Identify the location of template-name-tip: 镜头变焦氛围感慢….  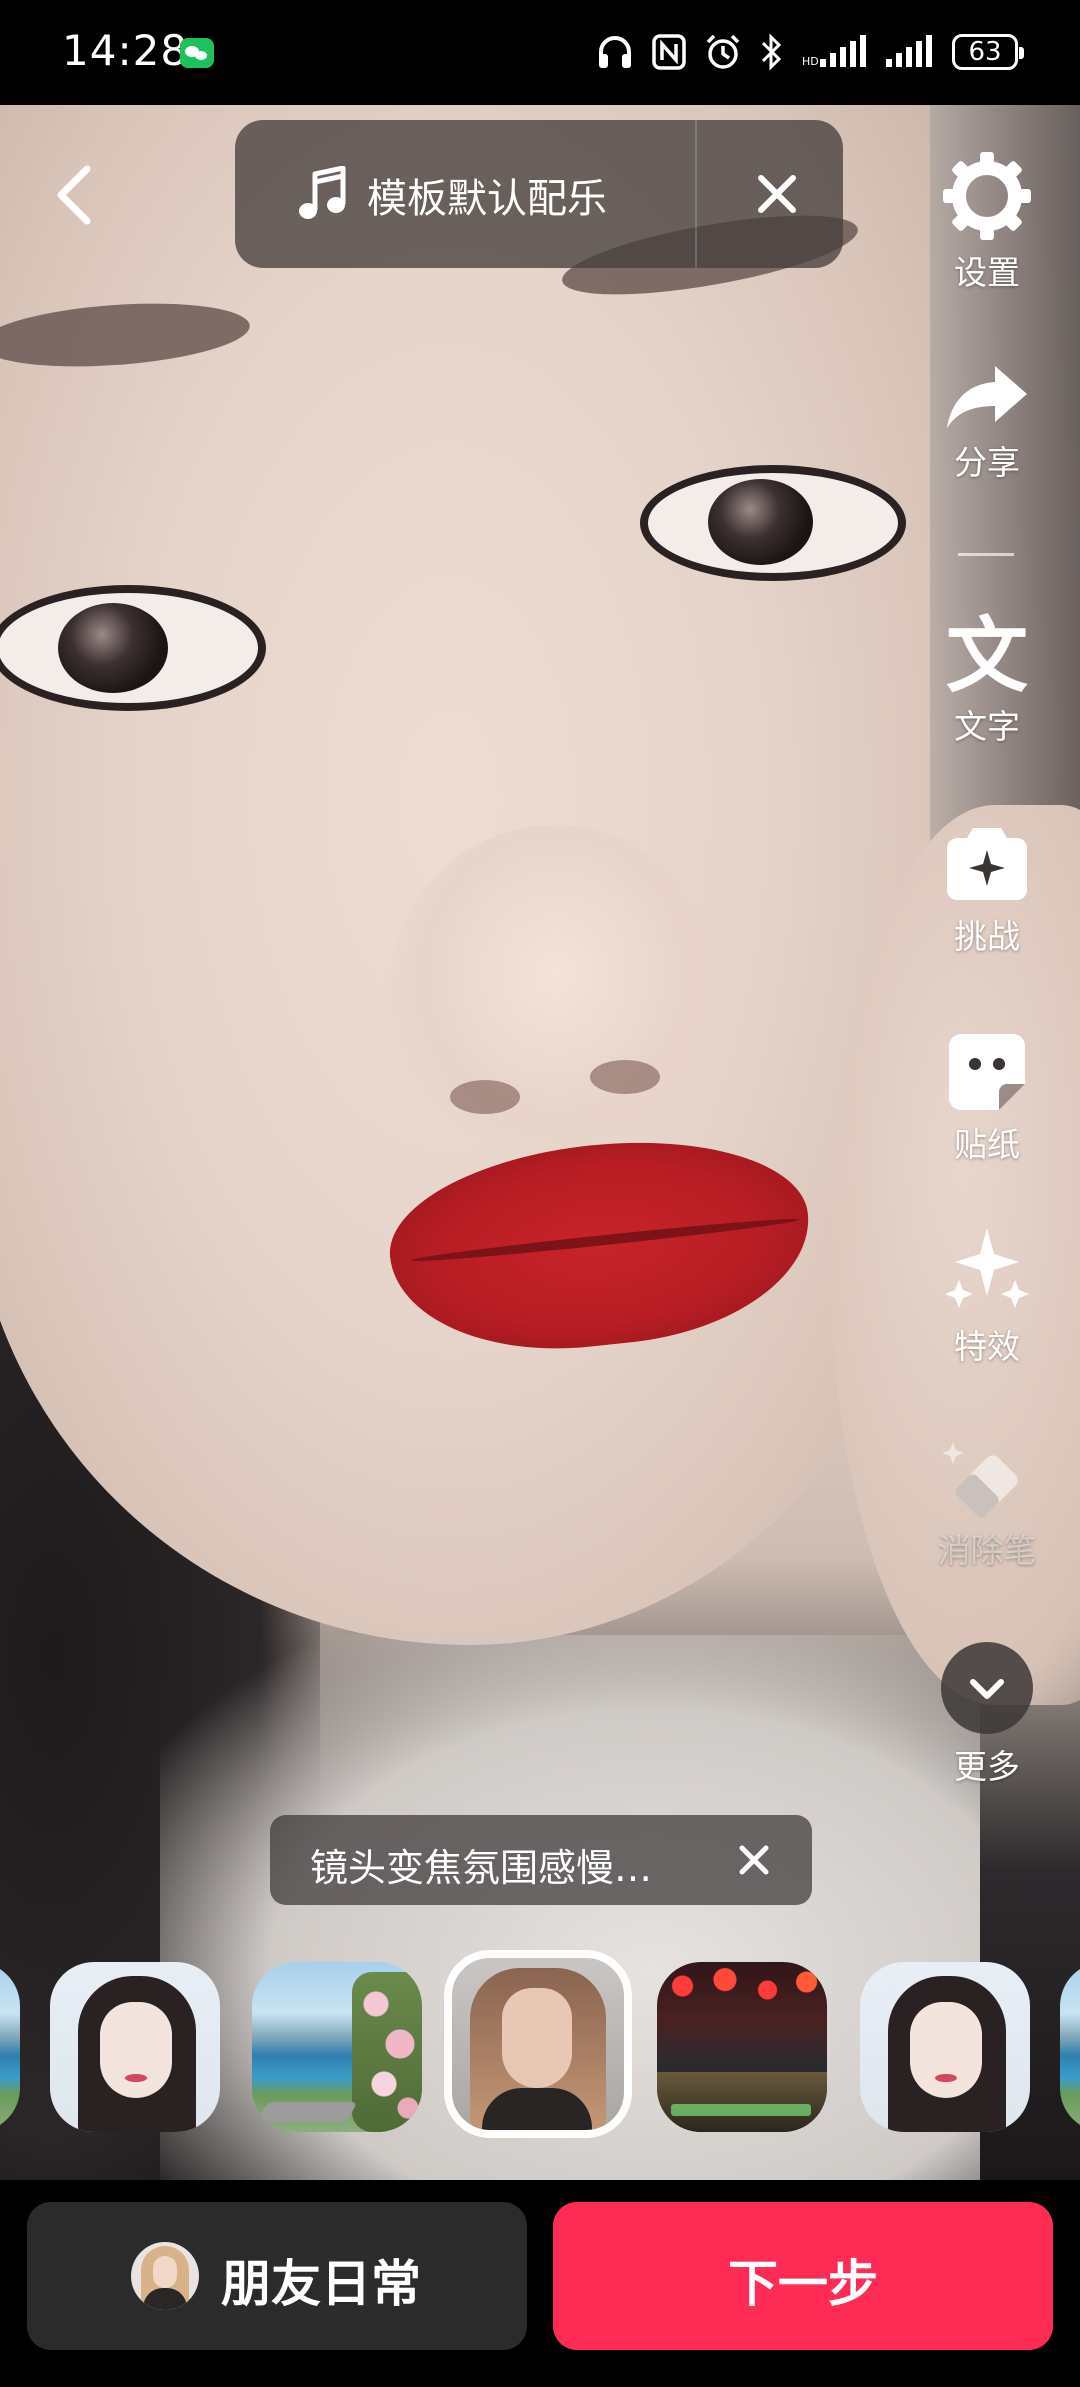
(541, 1860).